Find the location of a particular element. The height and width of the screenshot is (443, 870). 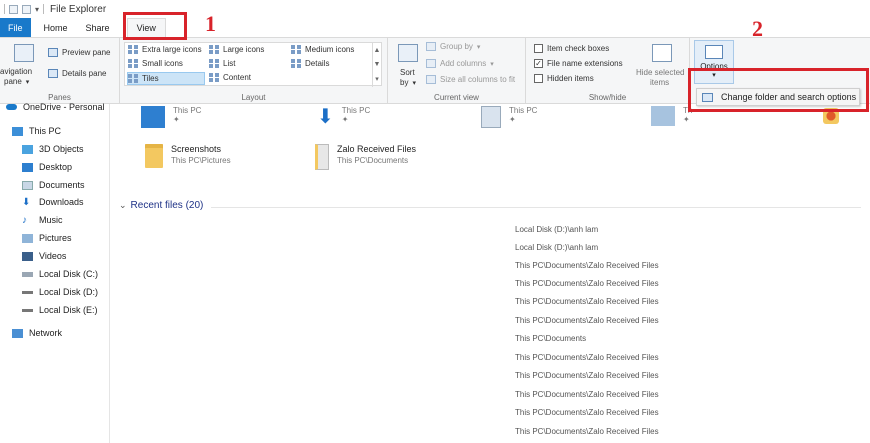

nav-onedrive-label: OneDrive - Personal is located at coordinates (64, 107).